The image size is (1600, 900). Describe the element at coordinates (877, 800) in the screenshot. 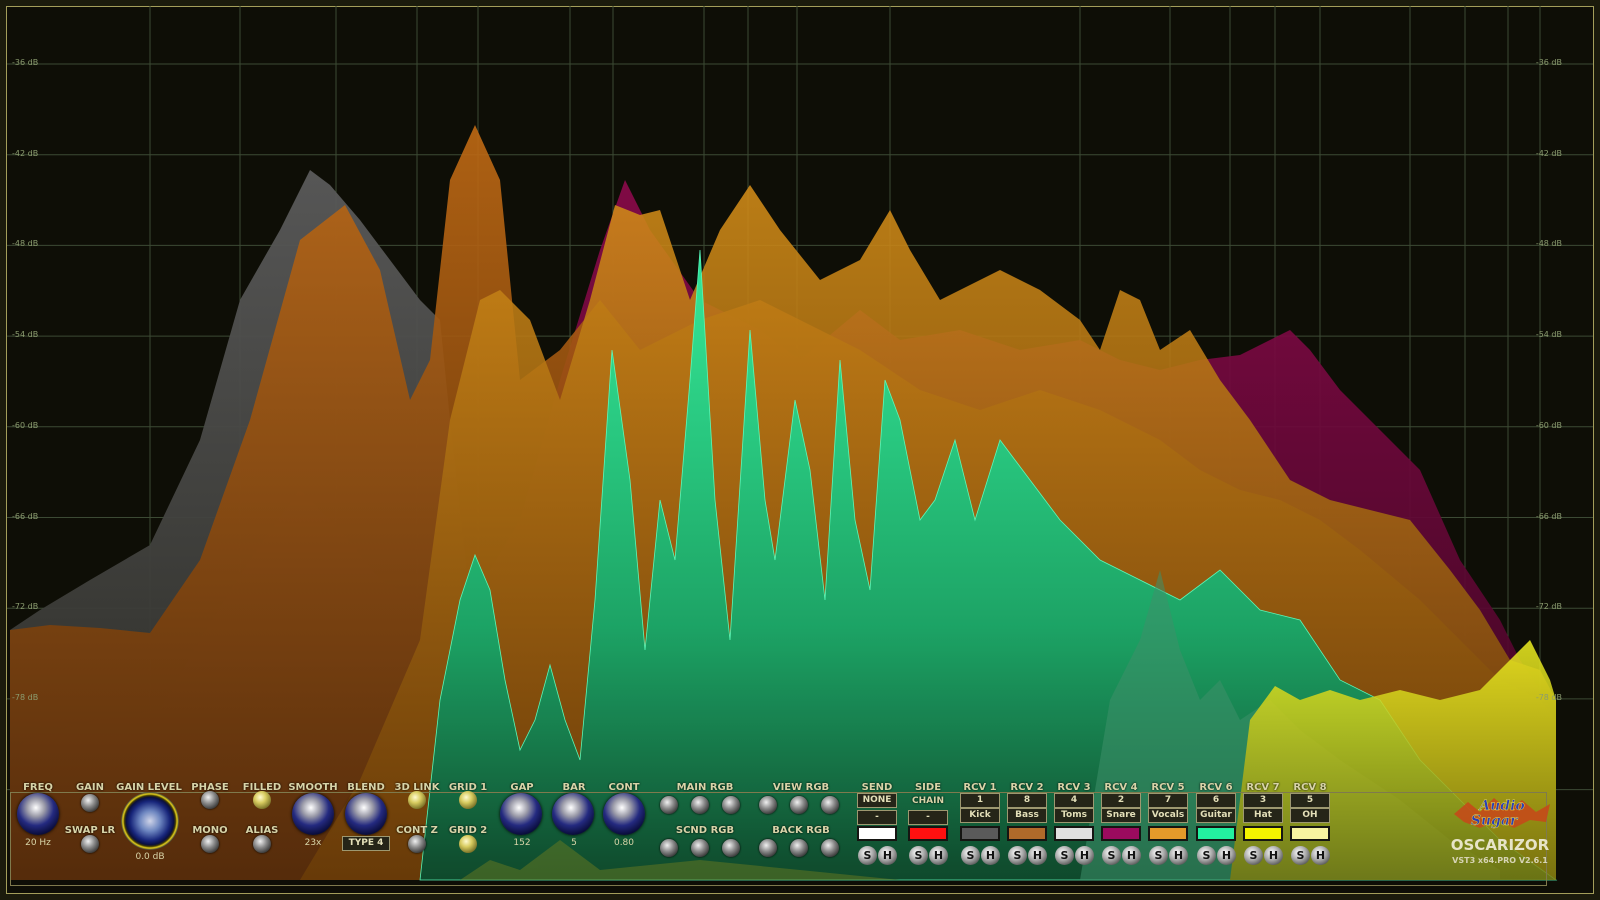

I see `channel-slot-button: NONE` at that location.